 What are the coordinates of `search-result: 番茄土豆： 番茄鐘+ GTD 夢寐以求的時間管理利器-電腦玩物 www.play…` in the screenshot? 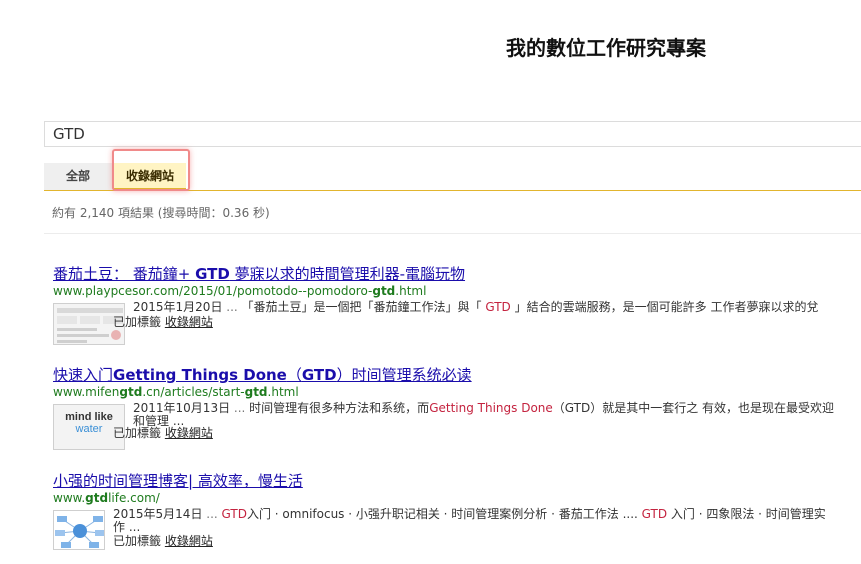 It's located at (457, 307).